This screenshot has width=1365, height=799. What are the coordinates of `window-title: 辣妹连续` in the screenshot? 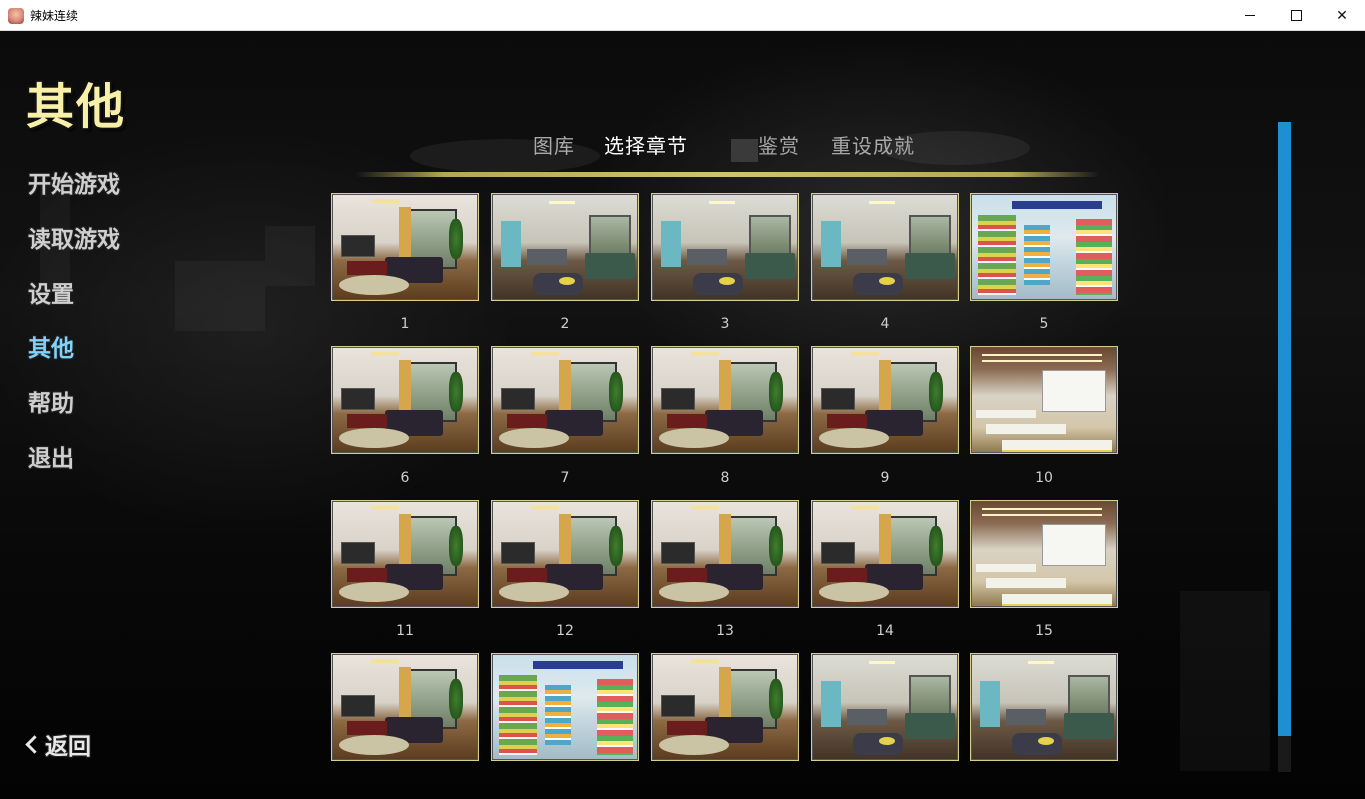 It's located at (54, 16).